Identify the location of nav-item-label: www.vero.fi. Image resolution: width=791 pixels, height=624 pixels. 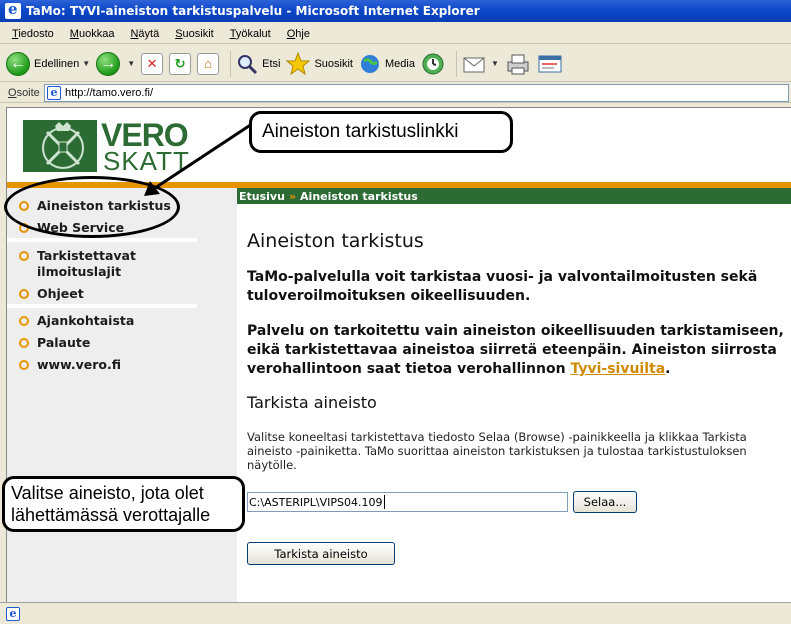
(79, 364).